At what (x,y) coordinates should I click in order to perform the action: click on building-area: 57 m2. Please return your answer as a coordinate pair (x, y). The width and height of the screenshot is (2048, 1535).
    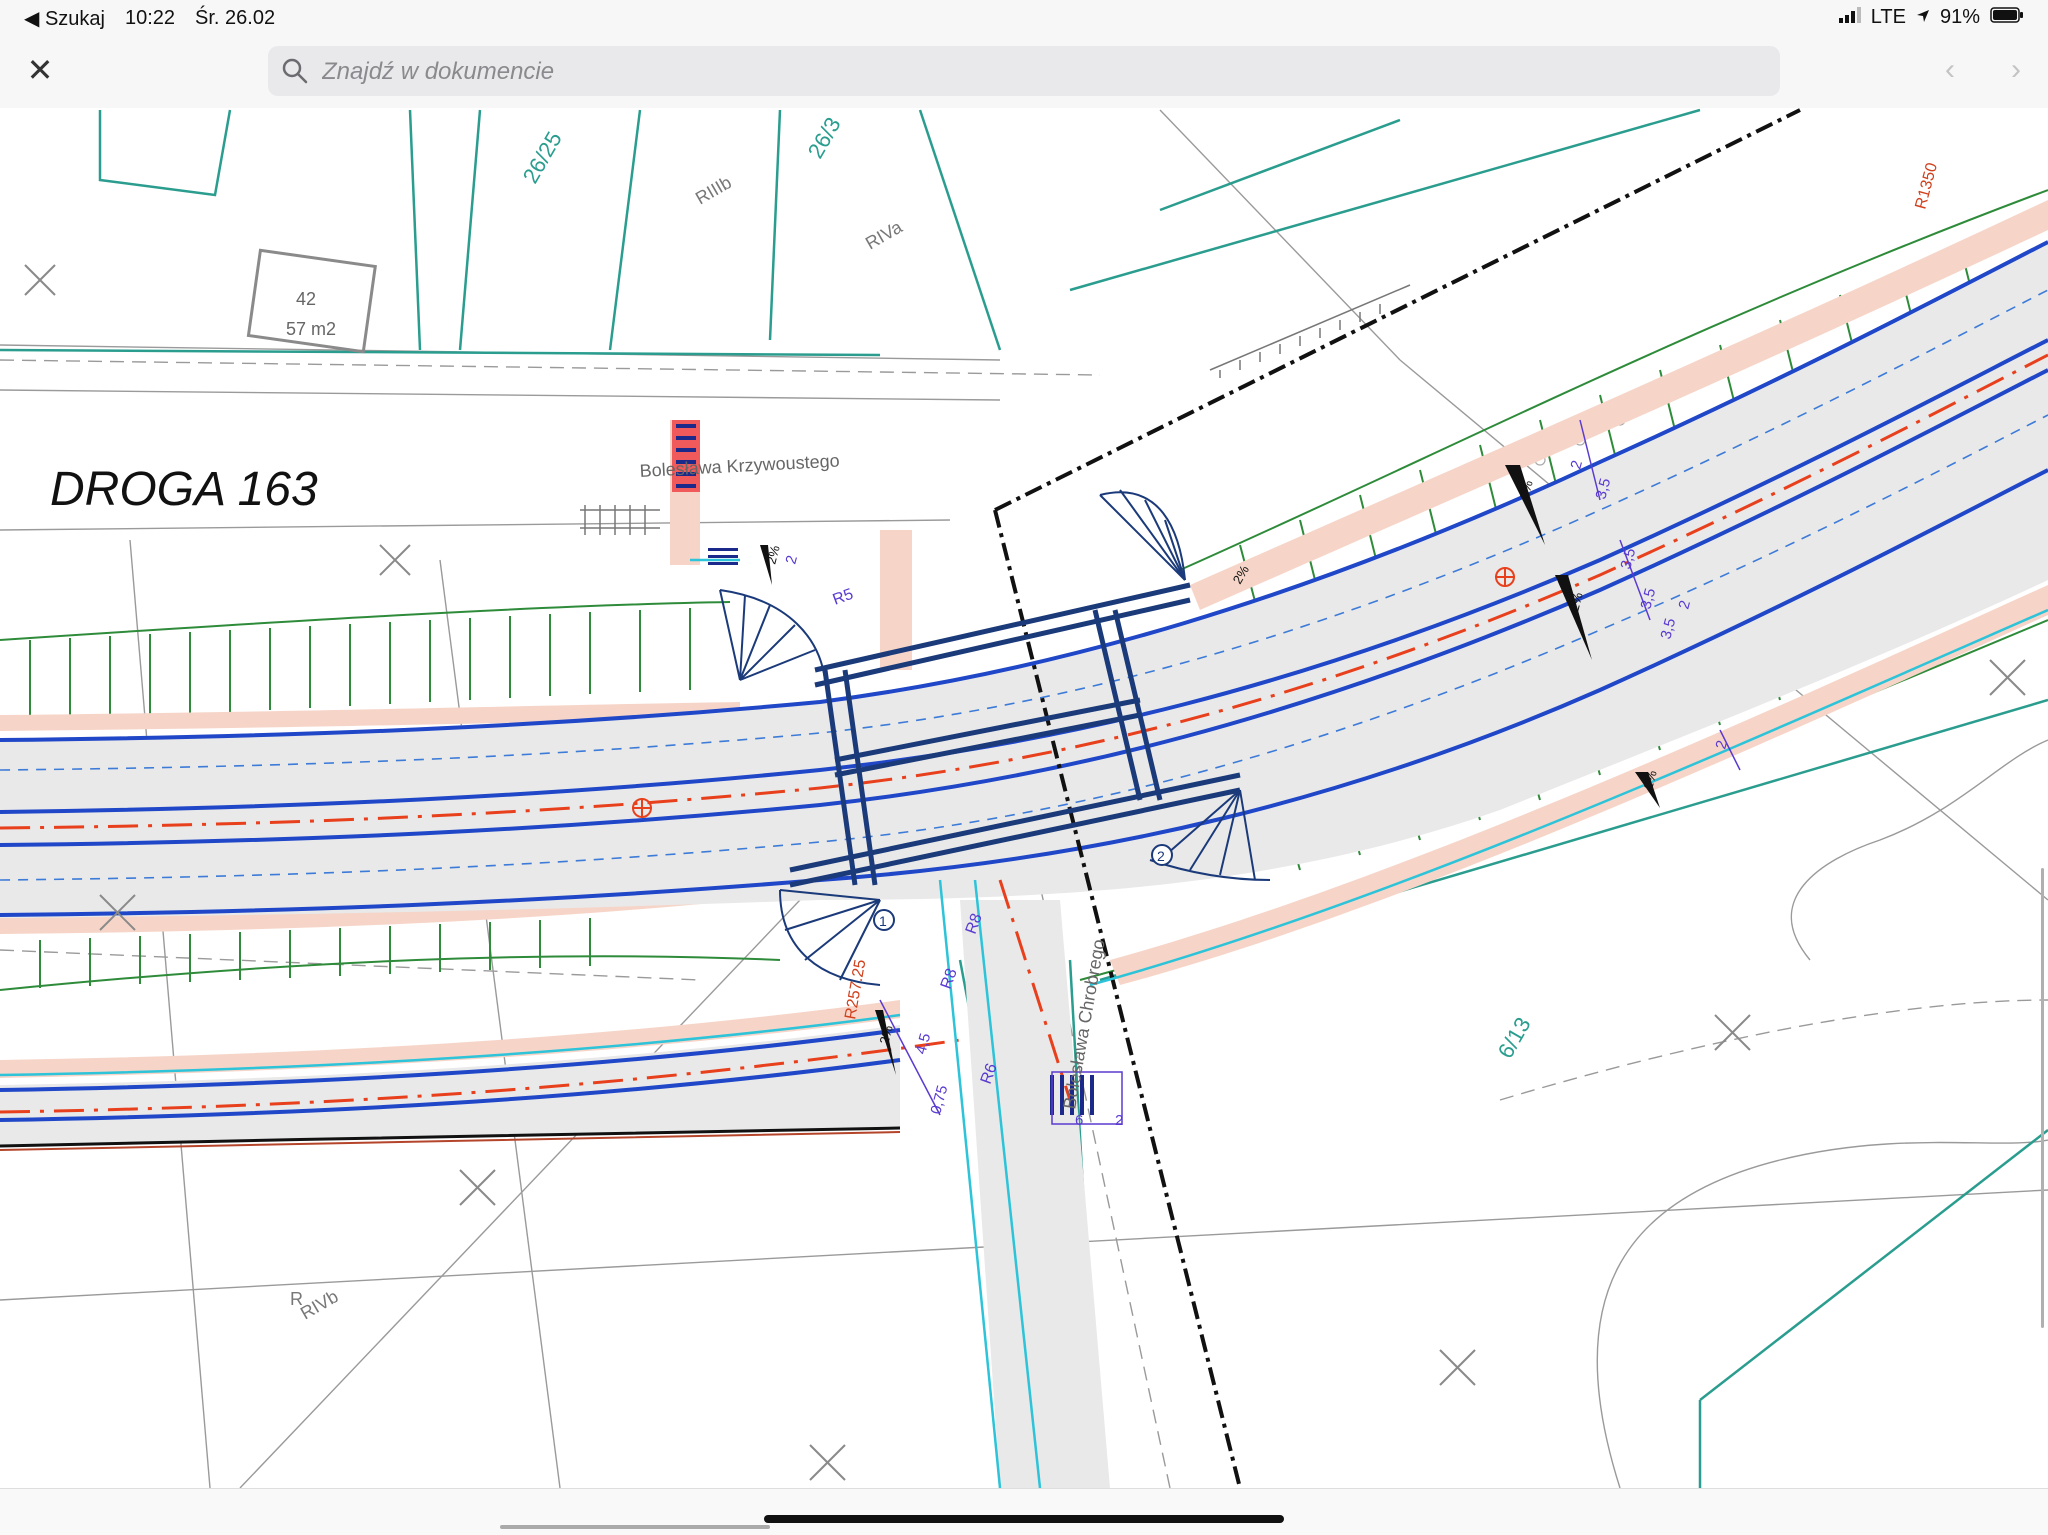
    Looking at the image, I should click on (311, 329).